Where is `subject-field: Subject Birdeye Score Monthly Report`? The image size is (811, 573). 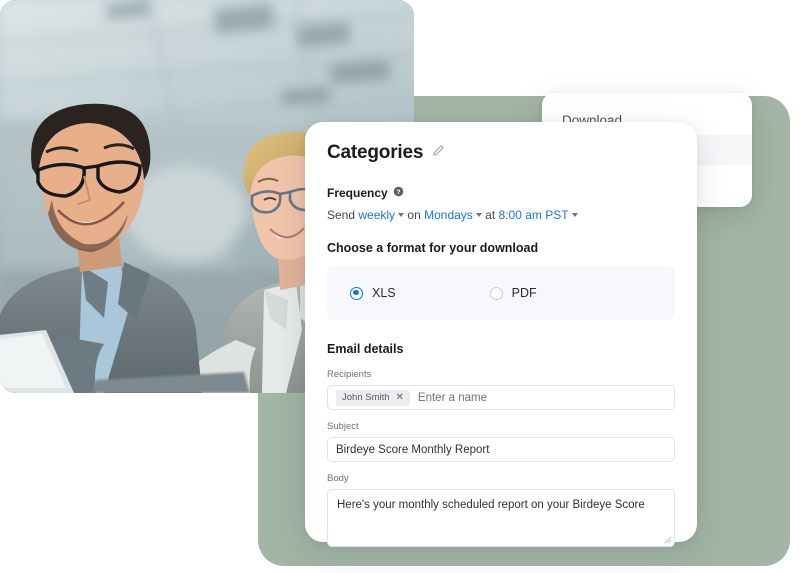
subject-field: Subject Birdeye Score Monthly Report is located at coordinates (501, 441).